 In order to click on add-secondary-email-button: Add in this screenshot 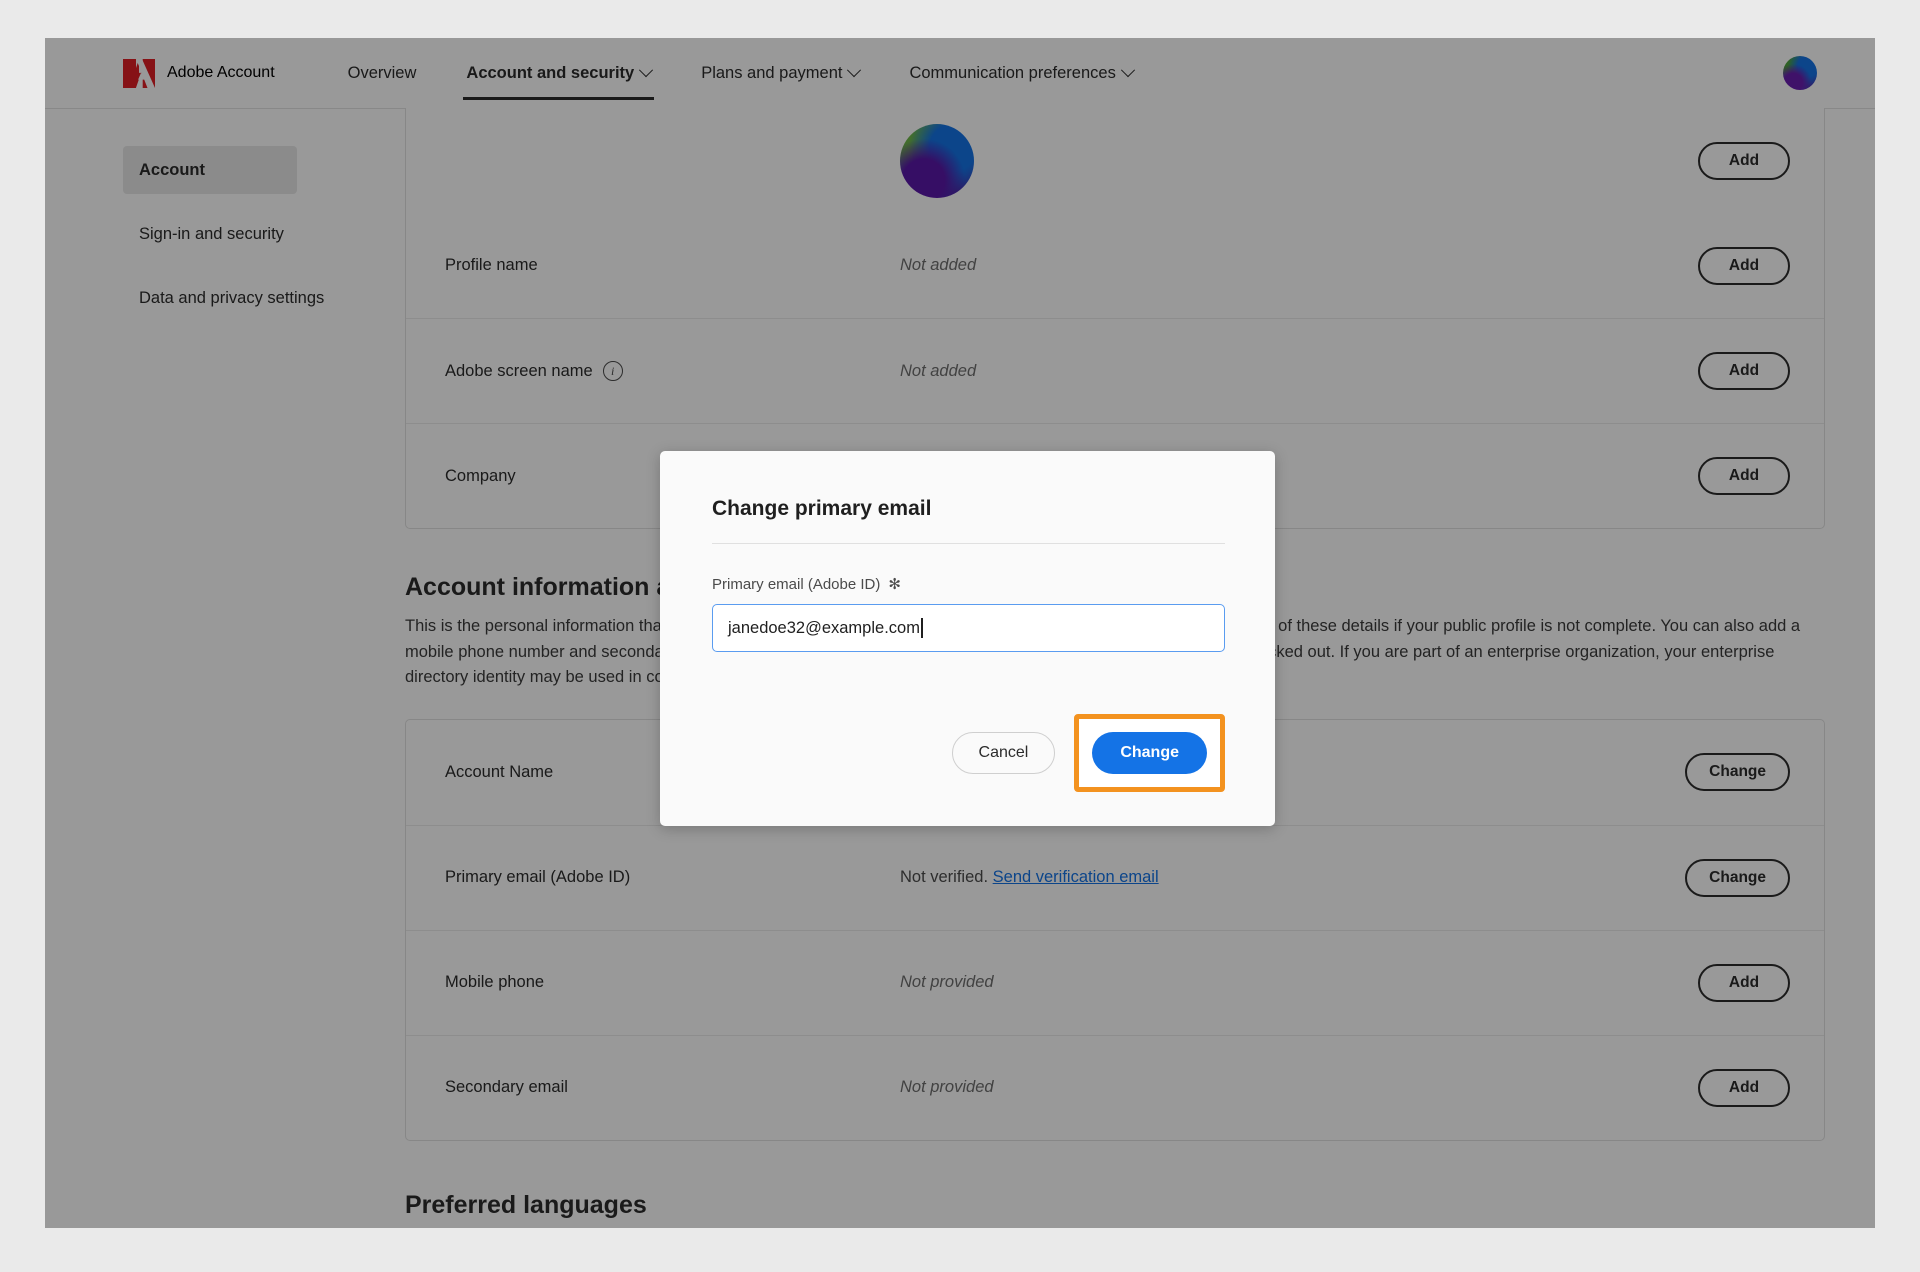, I will do `click(1744, 1087)`.